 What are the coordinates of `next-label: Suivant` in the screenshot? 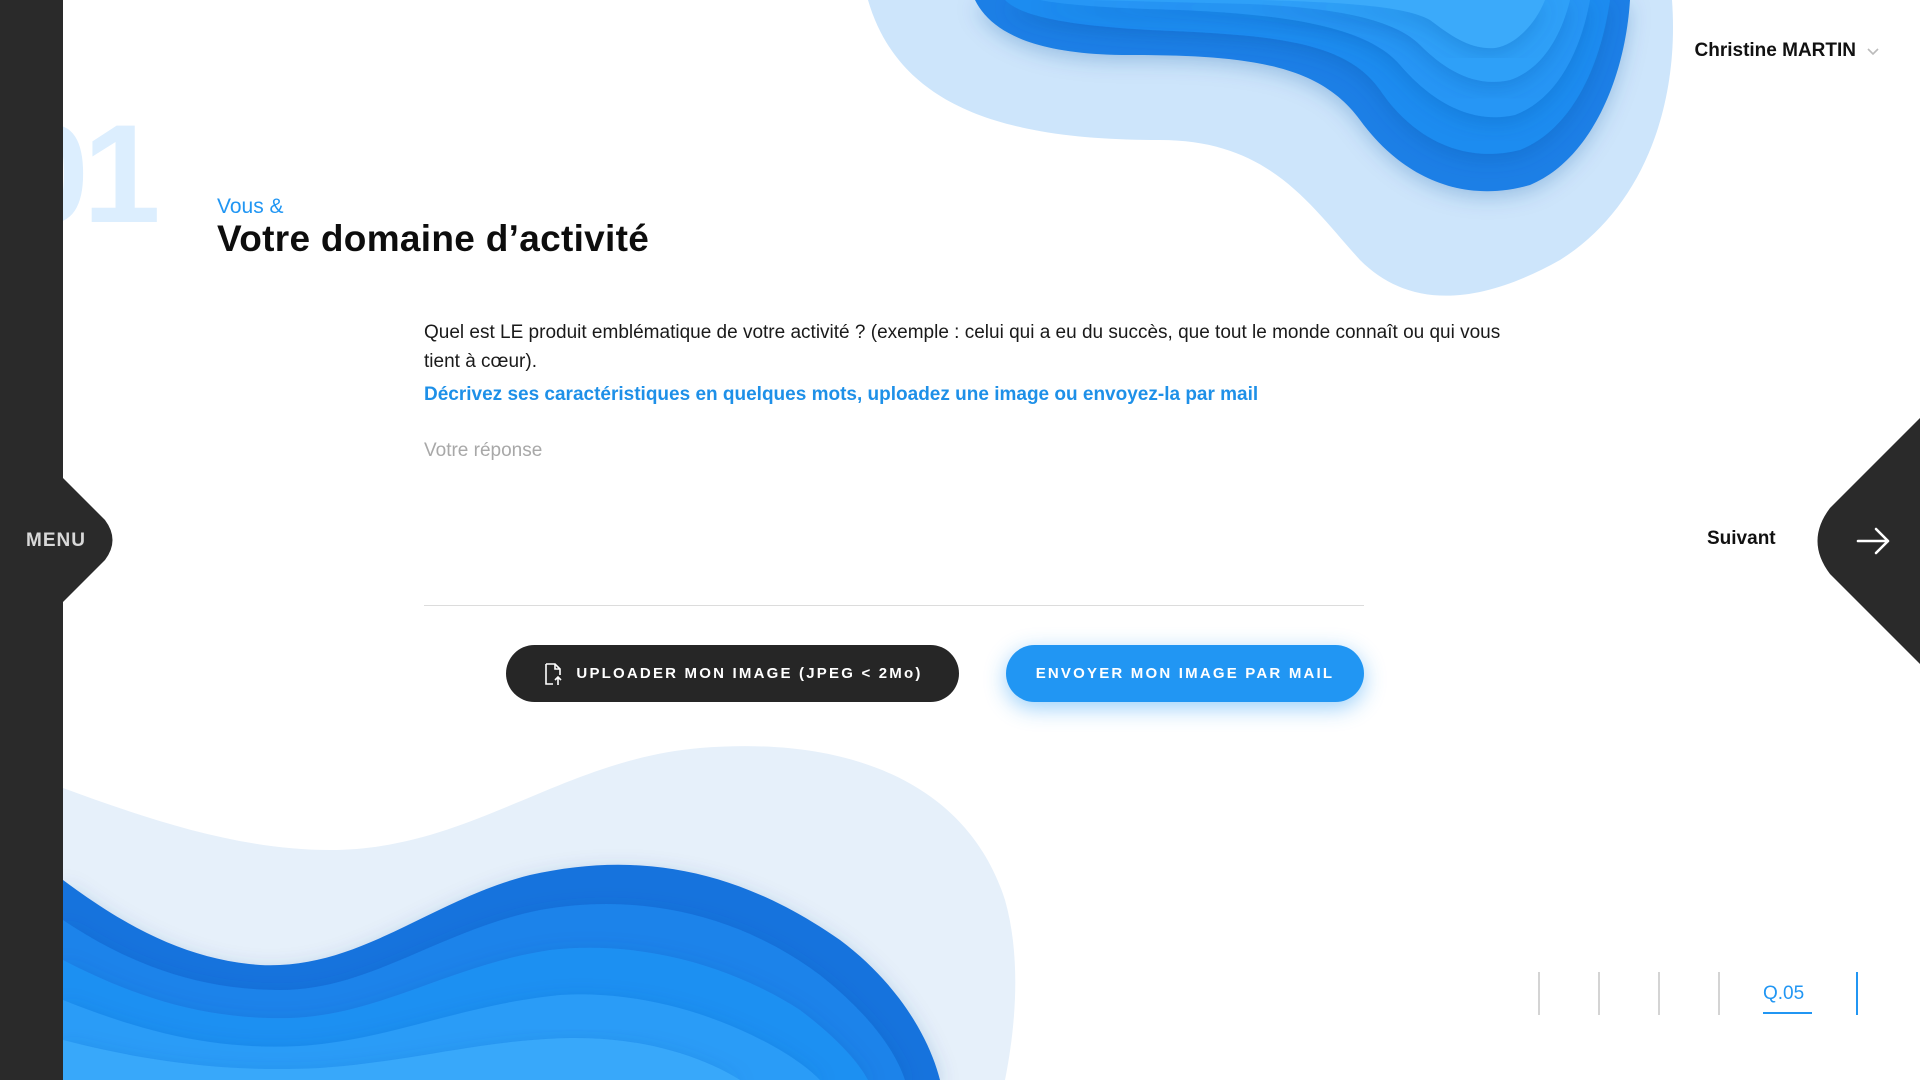 It's located at (1741, 539).